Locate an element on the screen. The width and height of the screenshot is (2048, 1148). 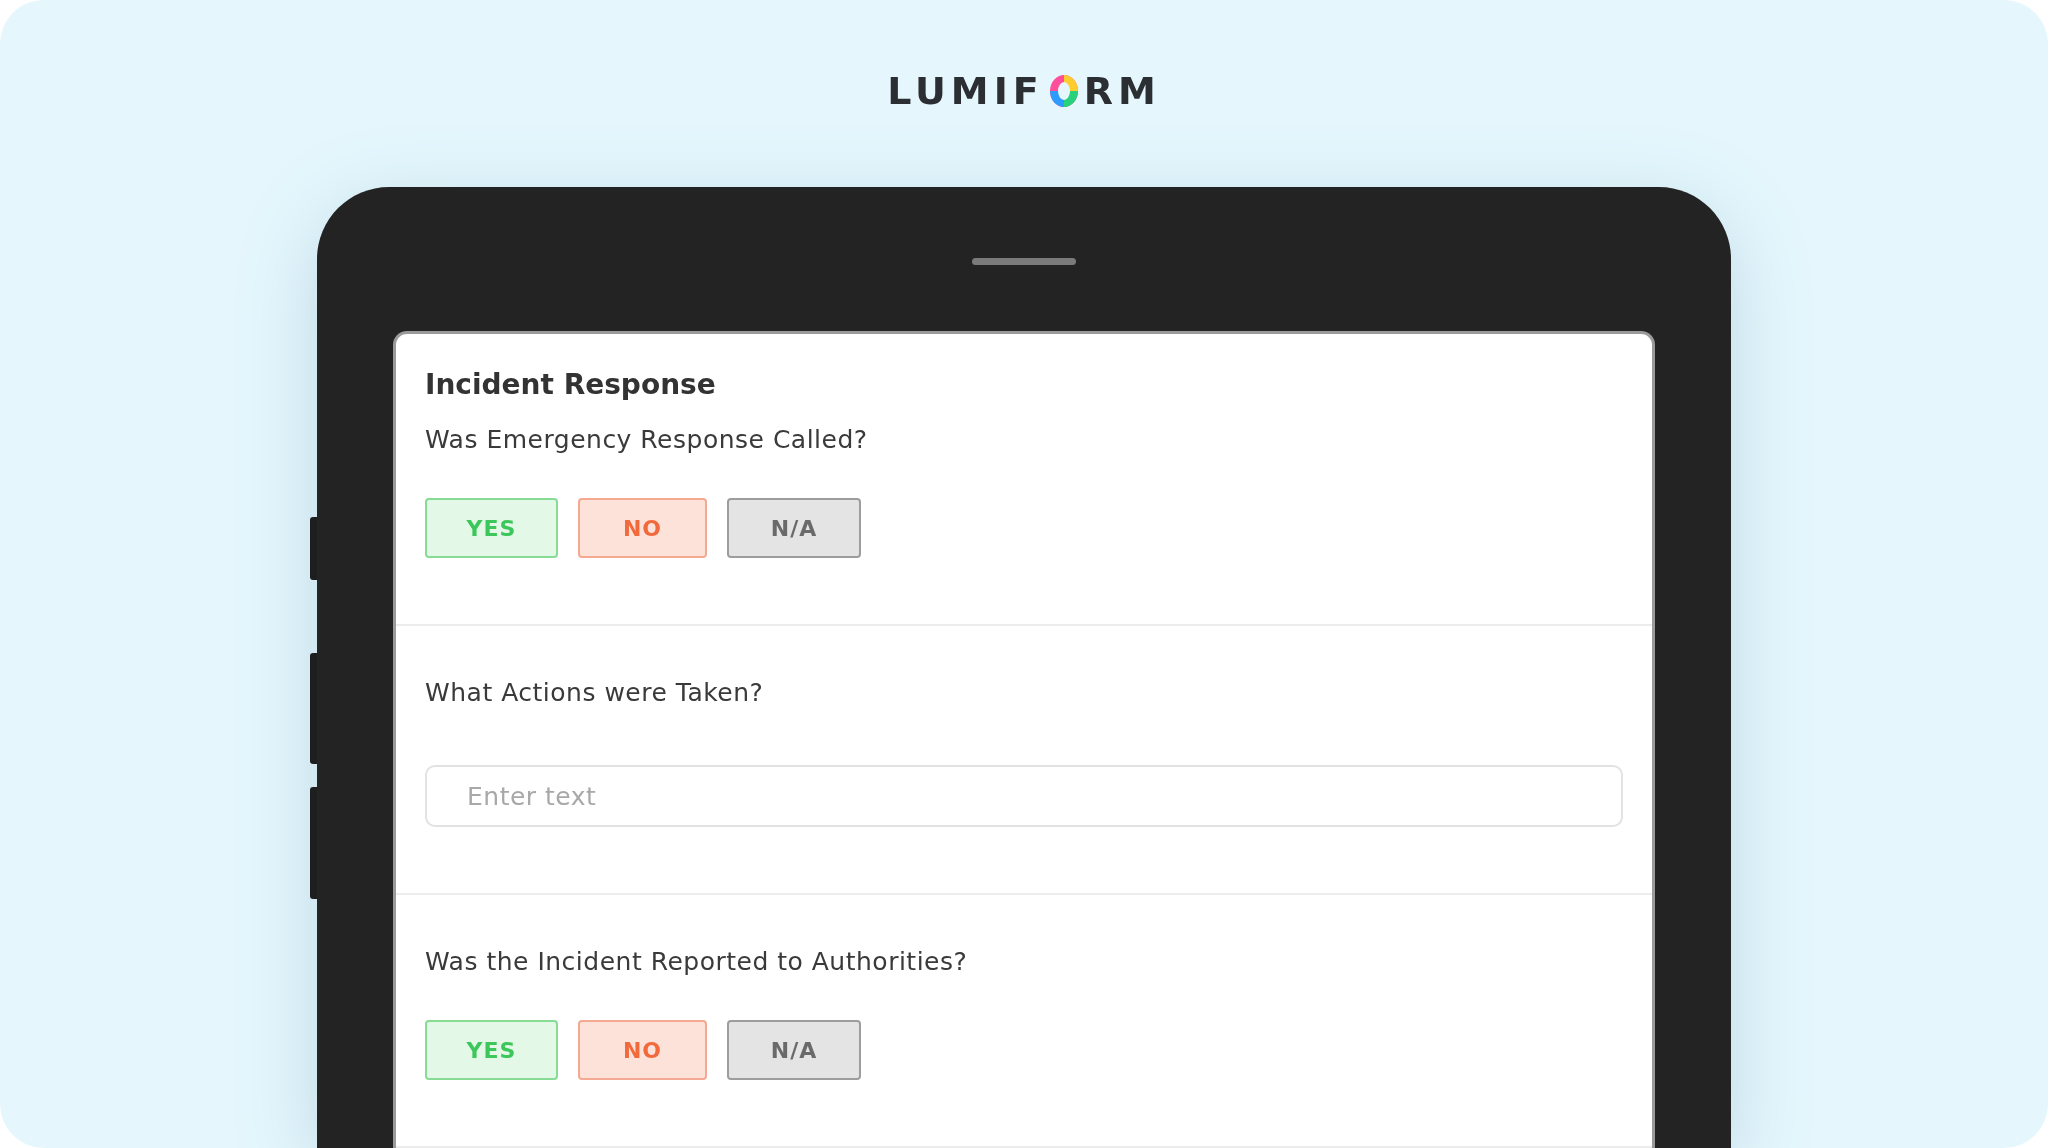
logo-text: LUMIF is located at coordinates (965, 91).